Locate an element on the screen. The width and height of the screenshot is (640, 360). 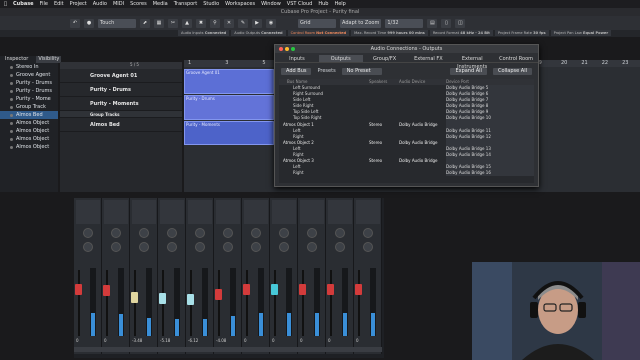
dialog-tab: Control Room is located at coordinates (516, 58).